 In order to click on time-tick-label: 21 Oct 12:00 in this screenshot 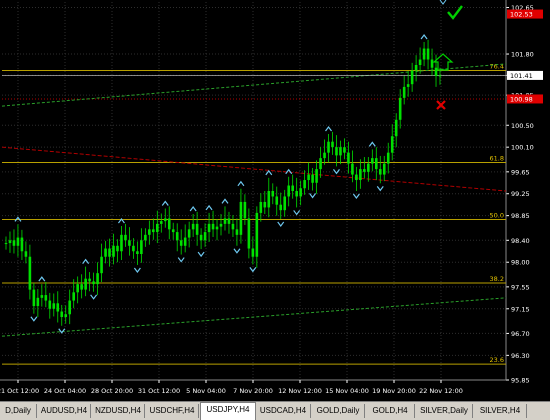, I will do `click(19, 391)`.